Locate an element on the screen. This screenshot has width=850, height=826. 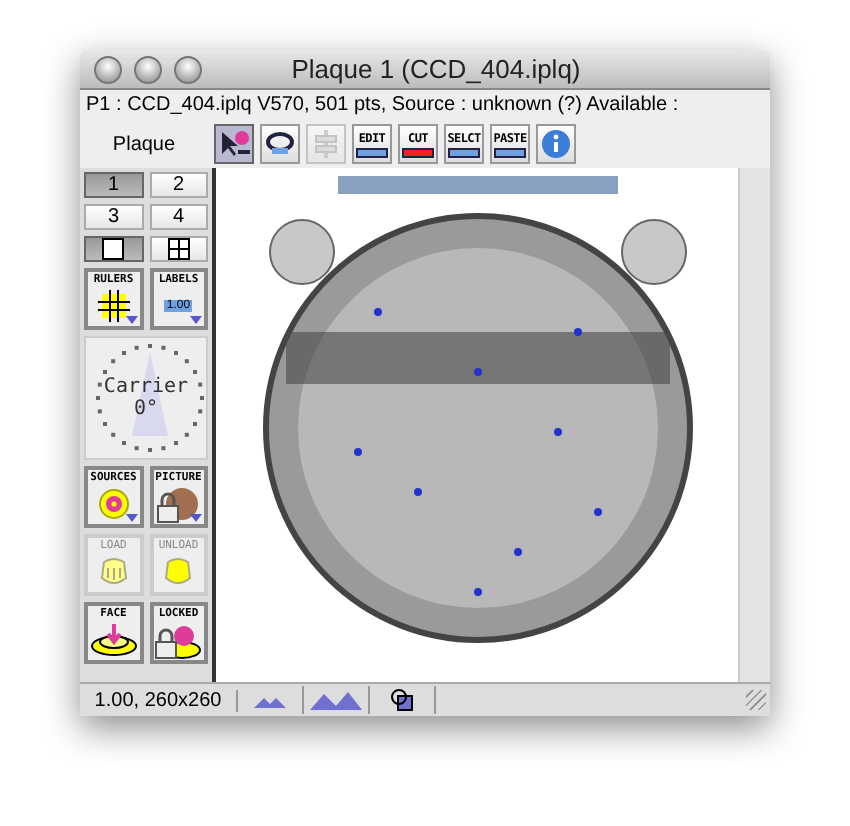
copy-icon is located at coordinates (402, 700).